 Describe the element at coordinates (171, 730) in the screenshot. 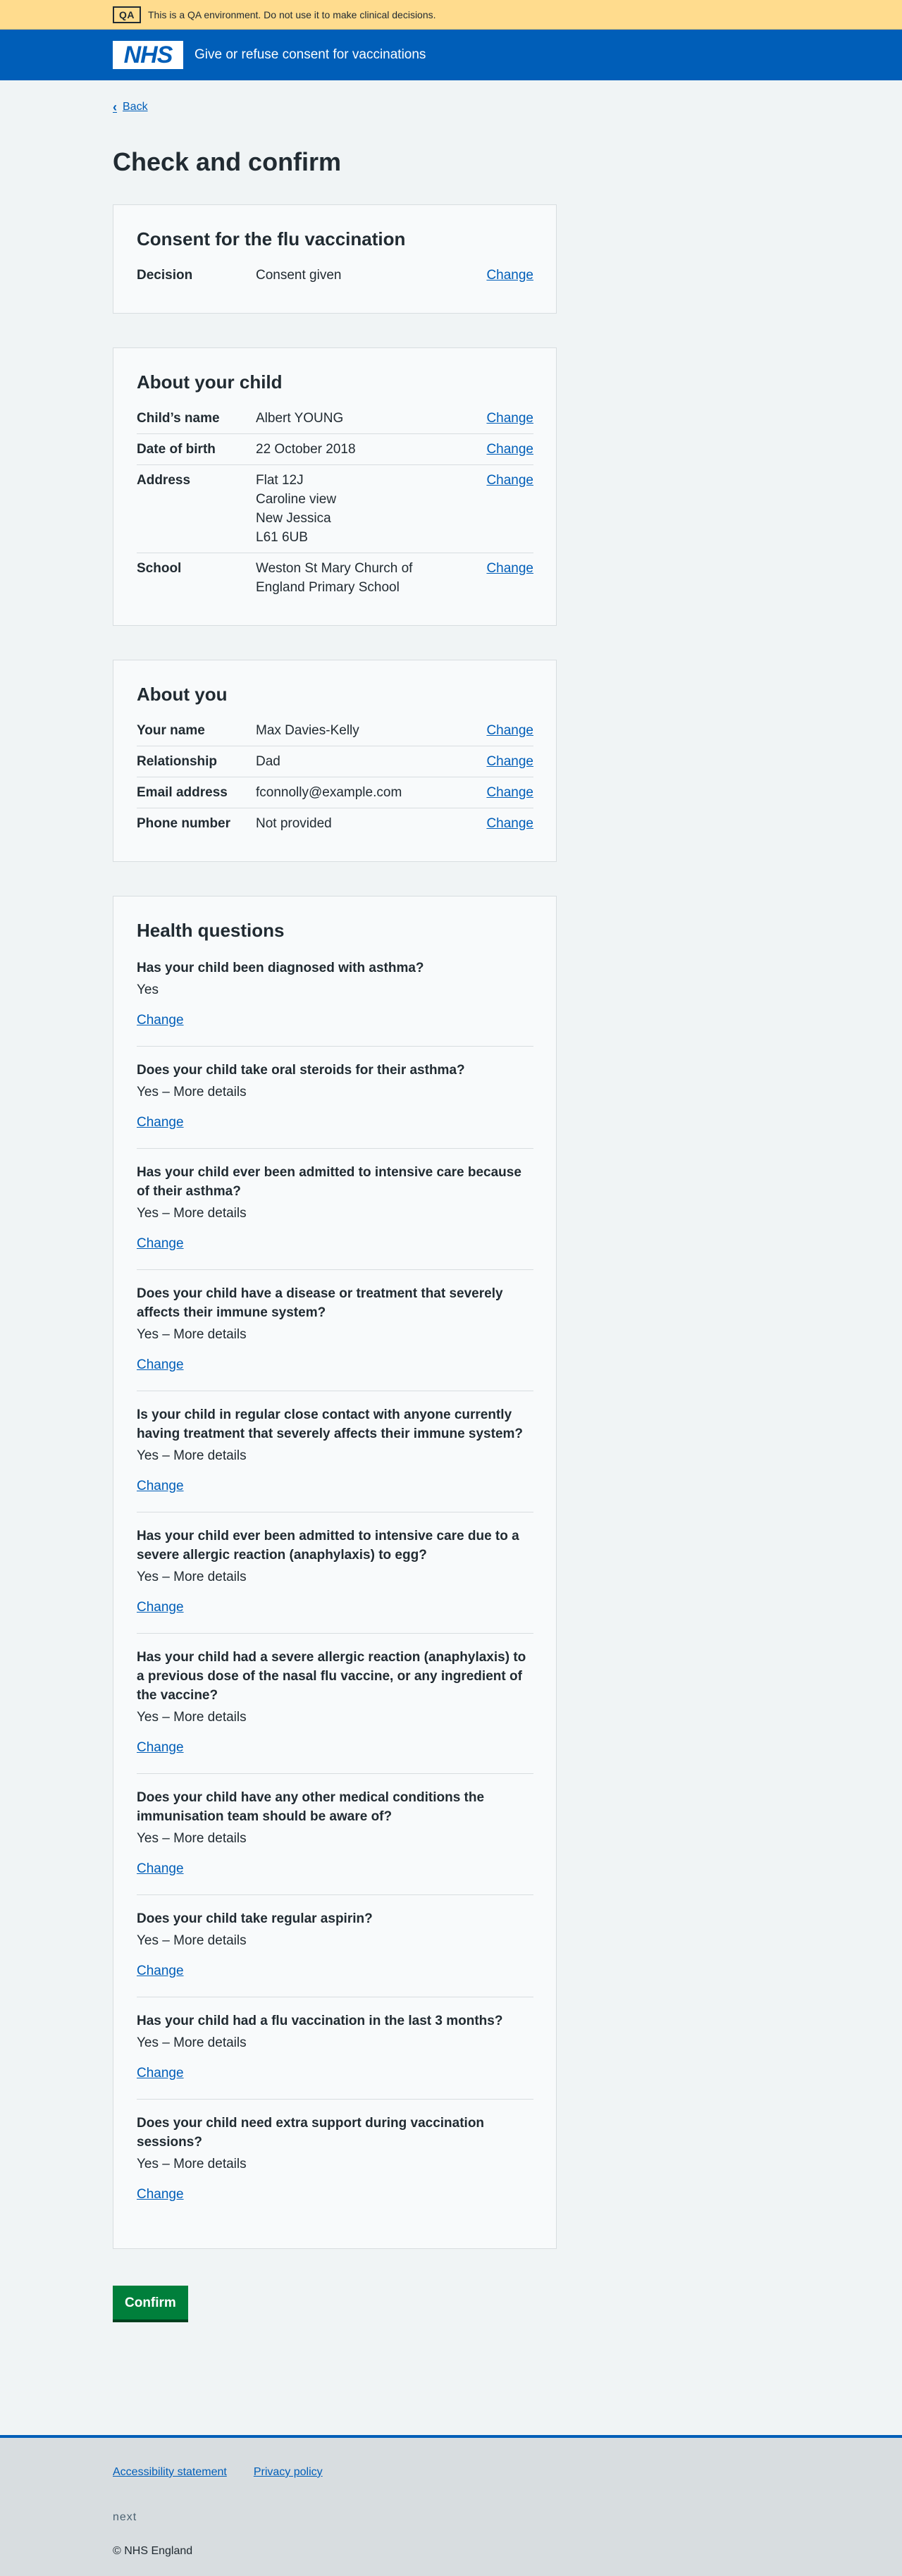

I see `summary-key: Your name` at that location.